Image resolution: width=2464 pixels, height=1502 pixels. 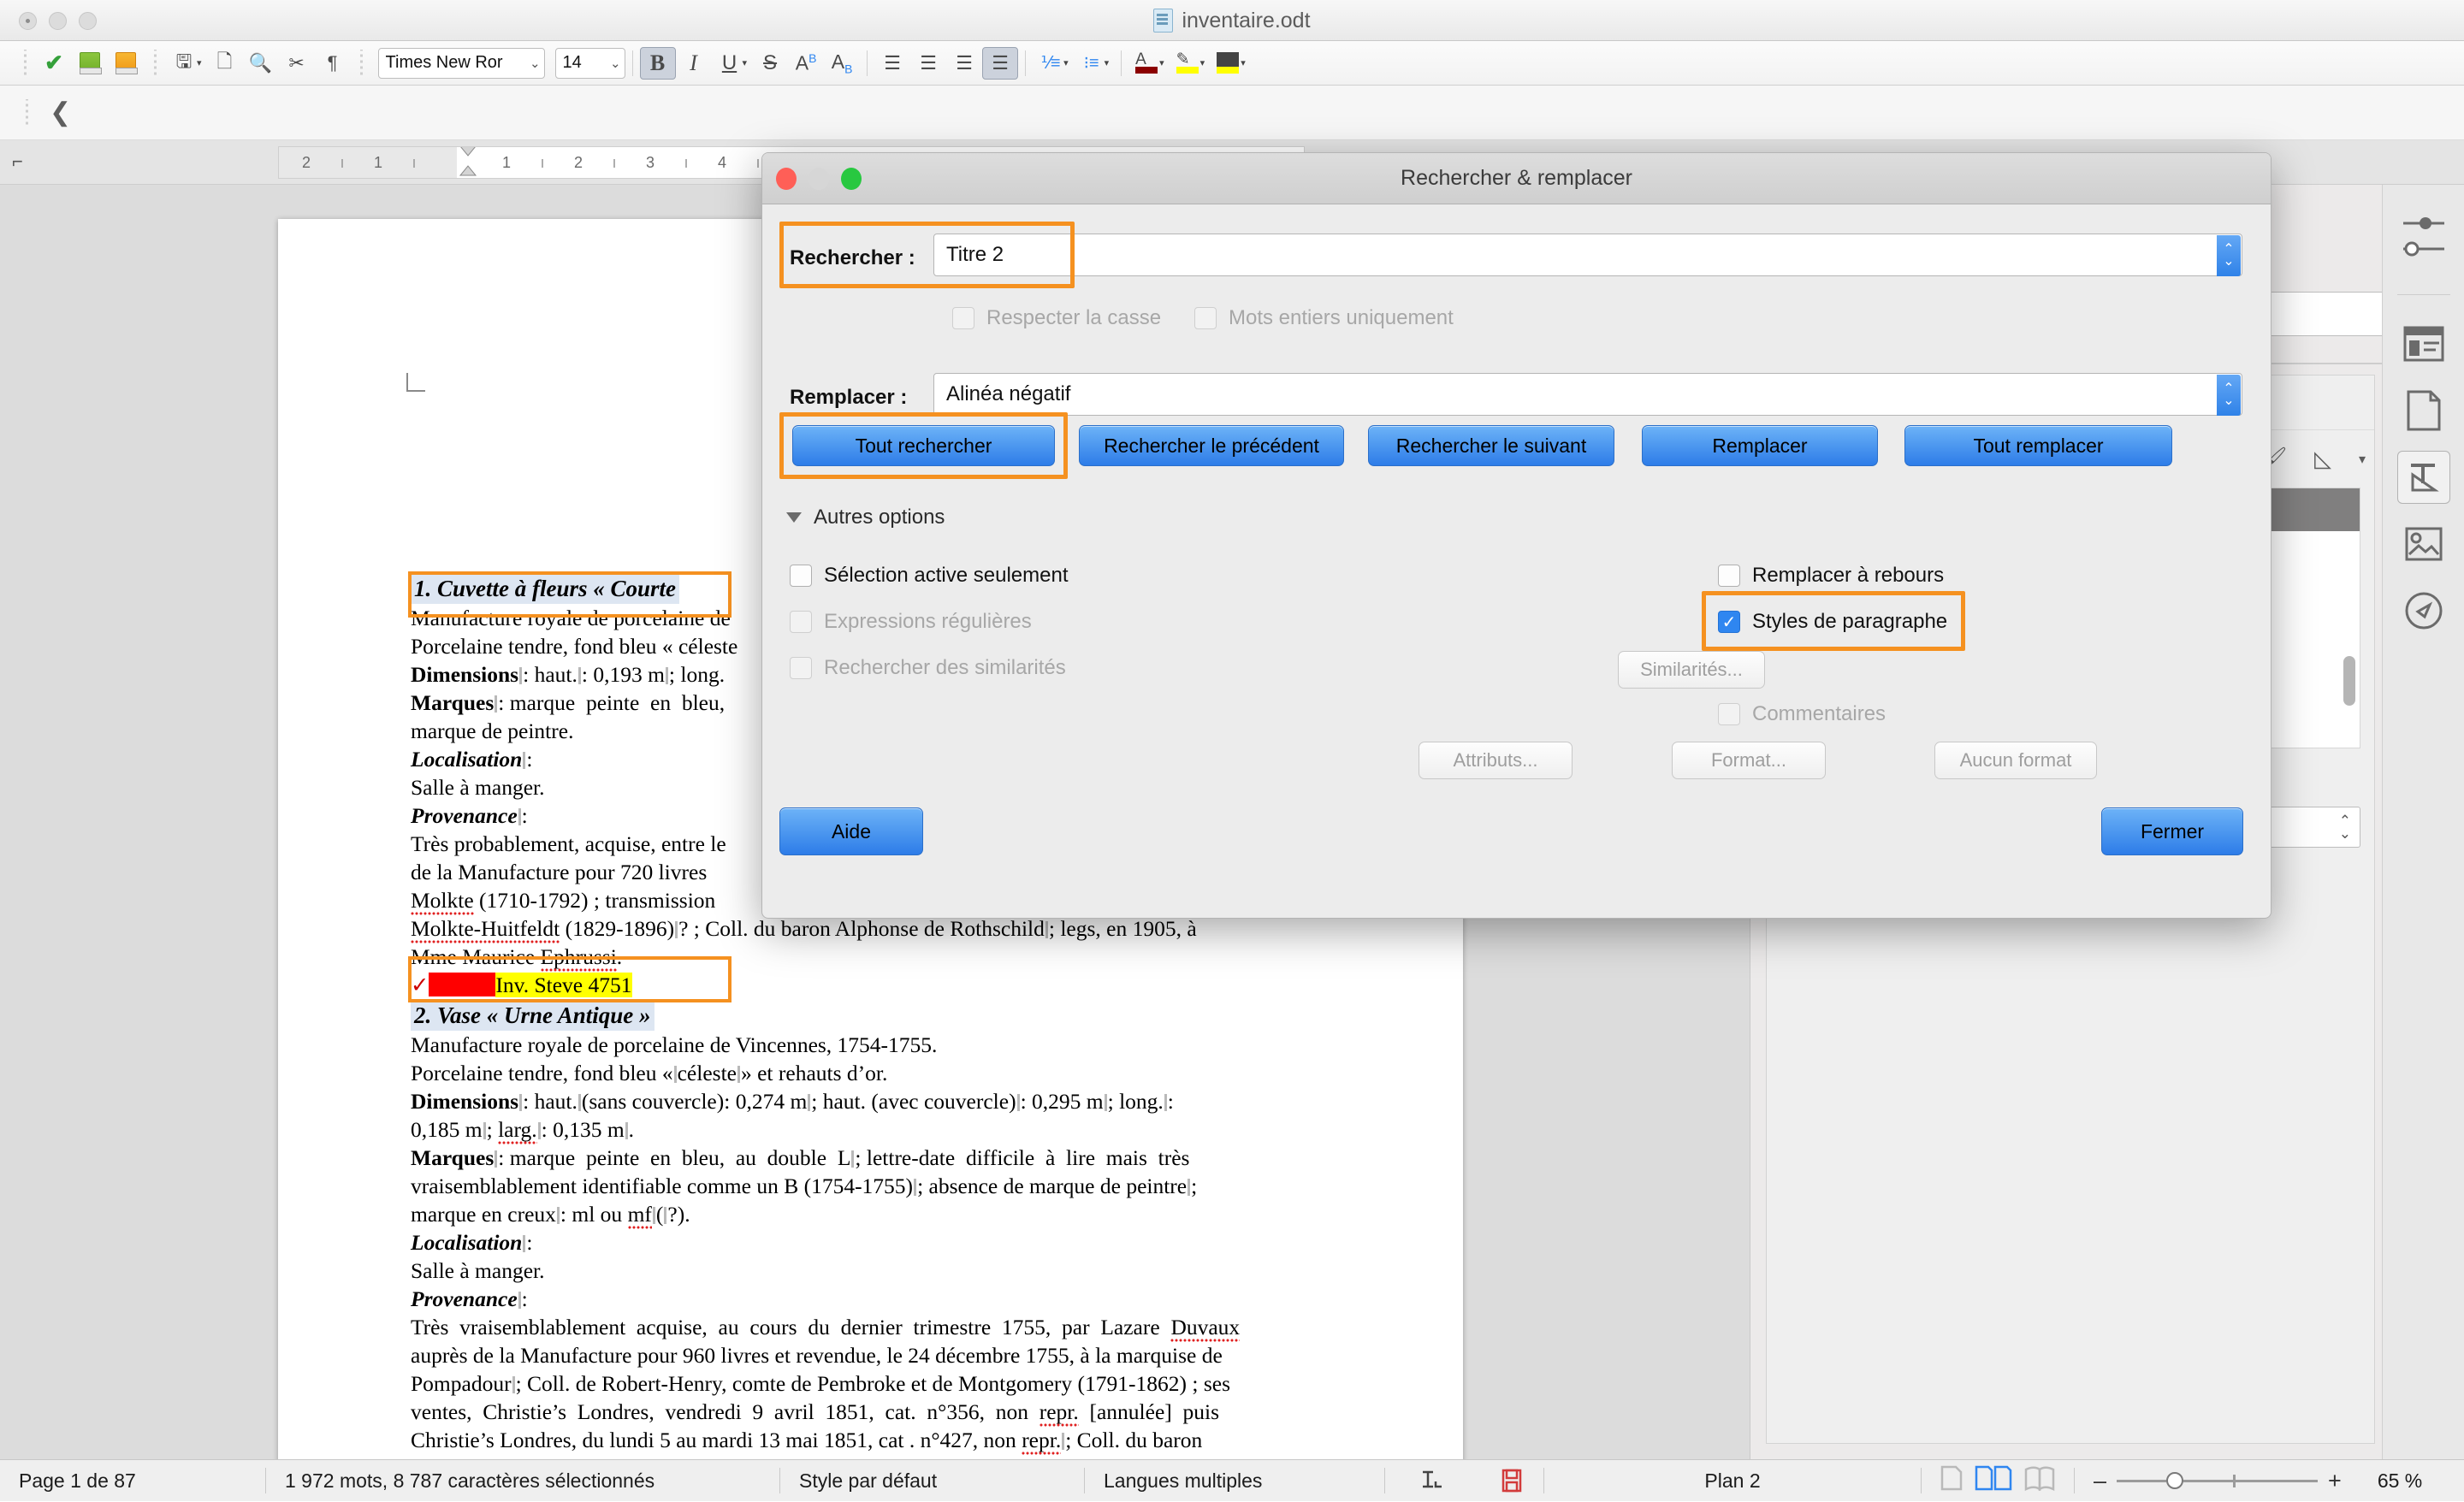 I want to click on chevron-down-icon: ⌄, so click(x=533, y=63).